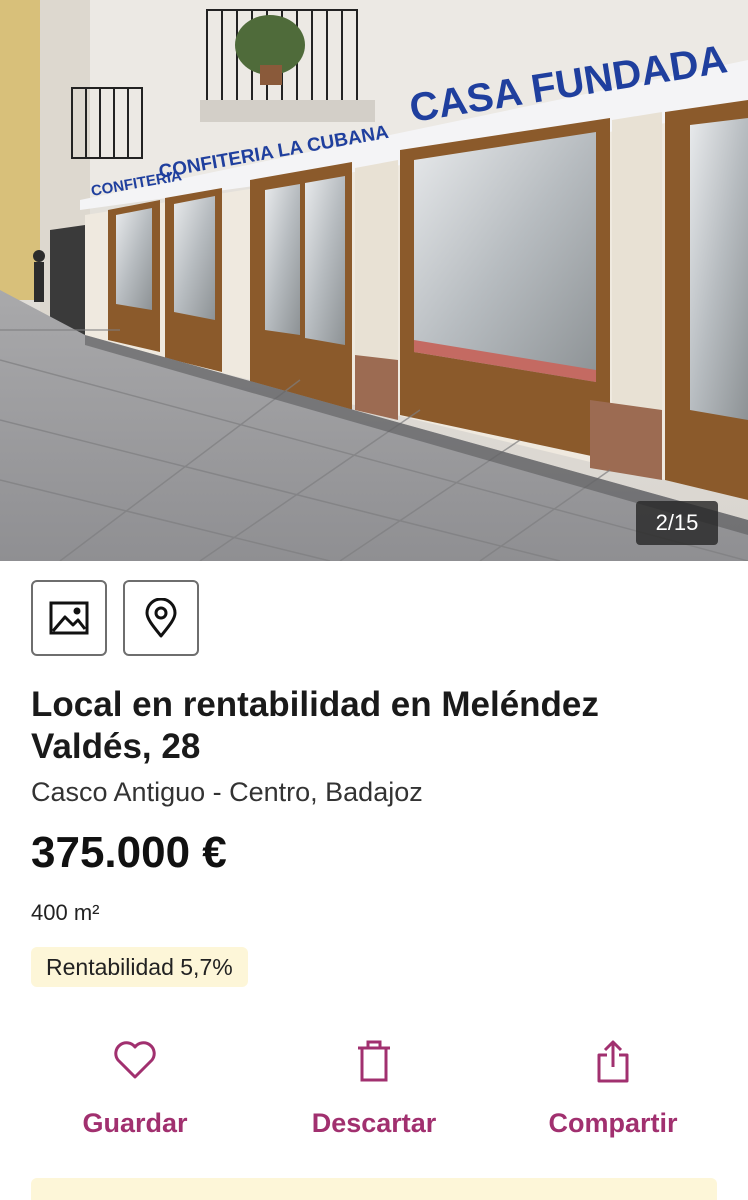  What do you see at coordinates (139, 967) in the screenshot?
I see `rentabilidad-badge: Rentabilidad 5,7%` at bounding box center [139, 967].